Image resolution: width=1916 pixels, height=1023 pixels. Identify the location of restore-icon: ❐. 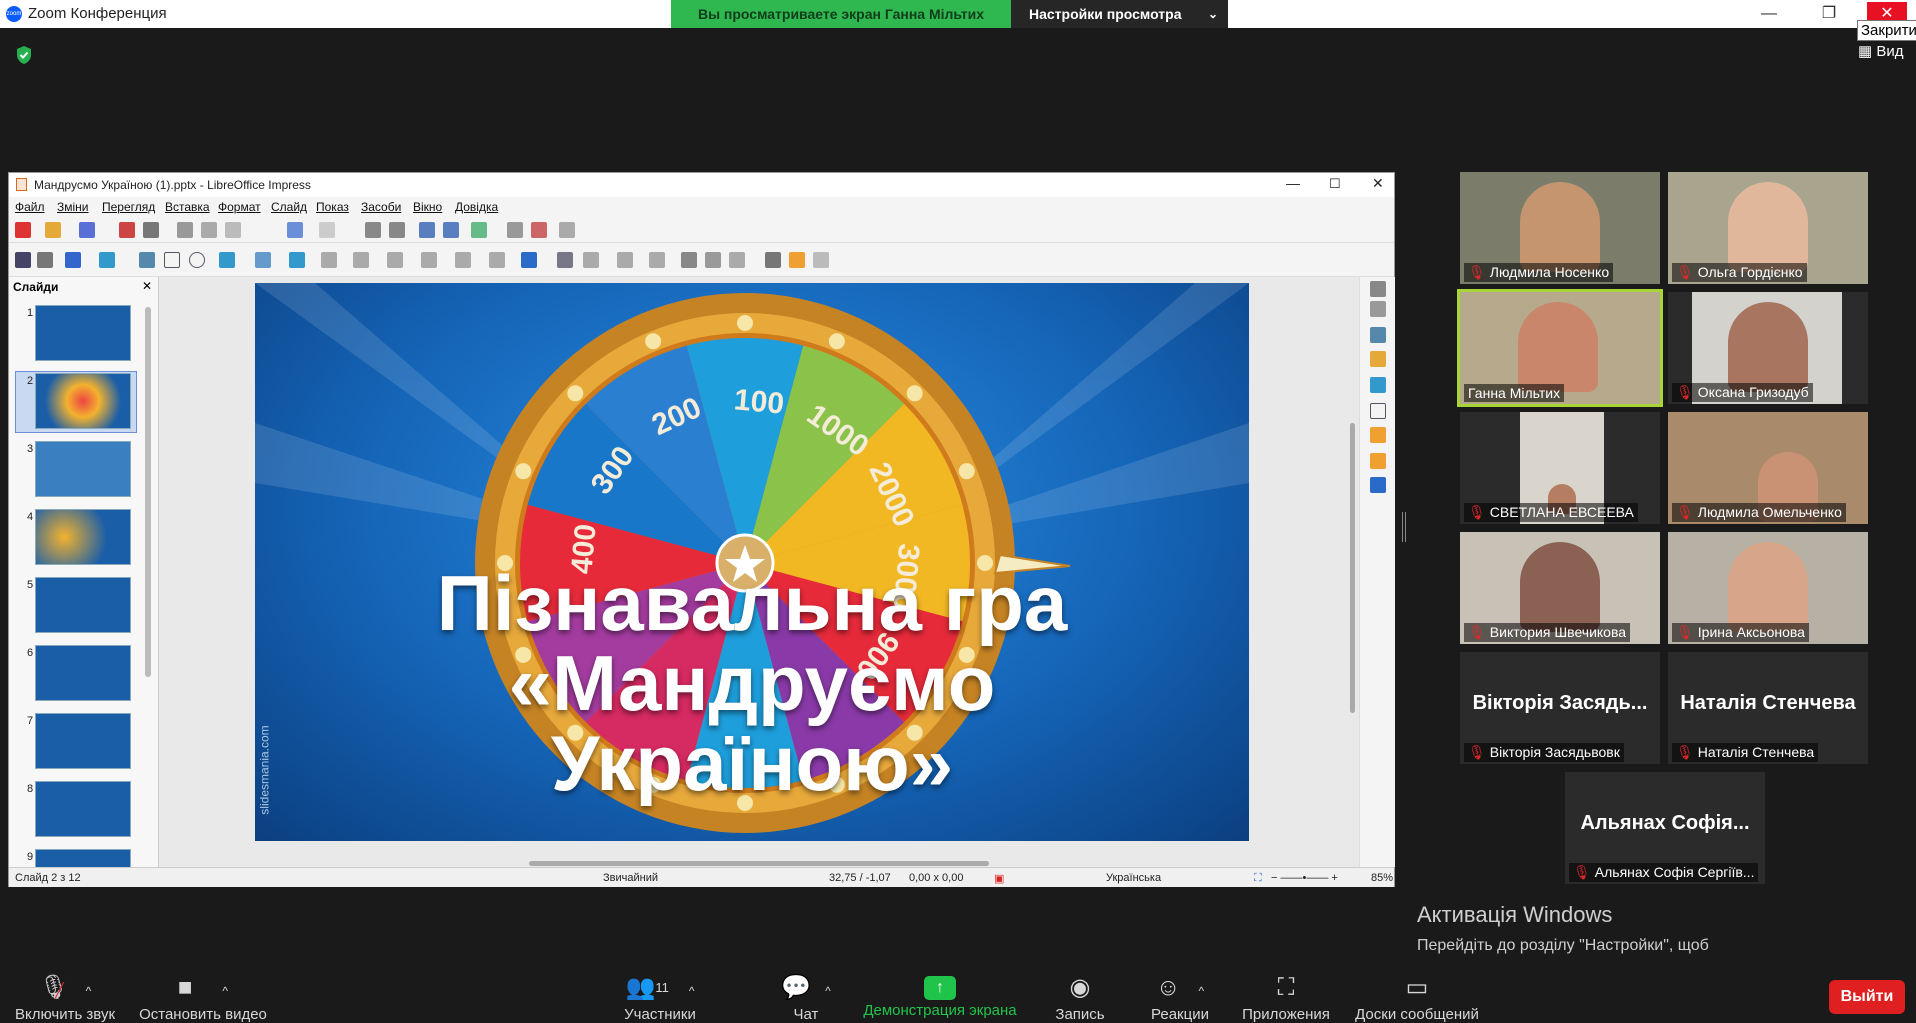
(1829, 14).